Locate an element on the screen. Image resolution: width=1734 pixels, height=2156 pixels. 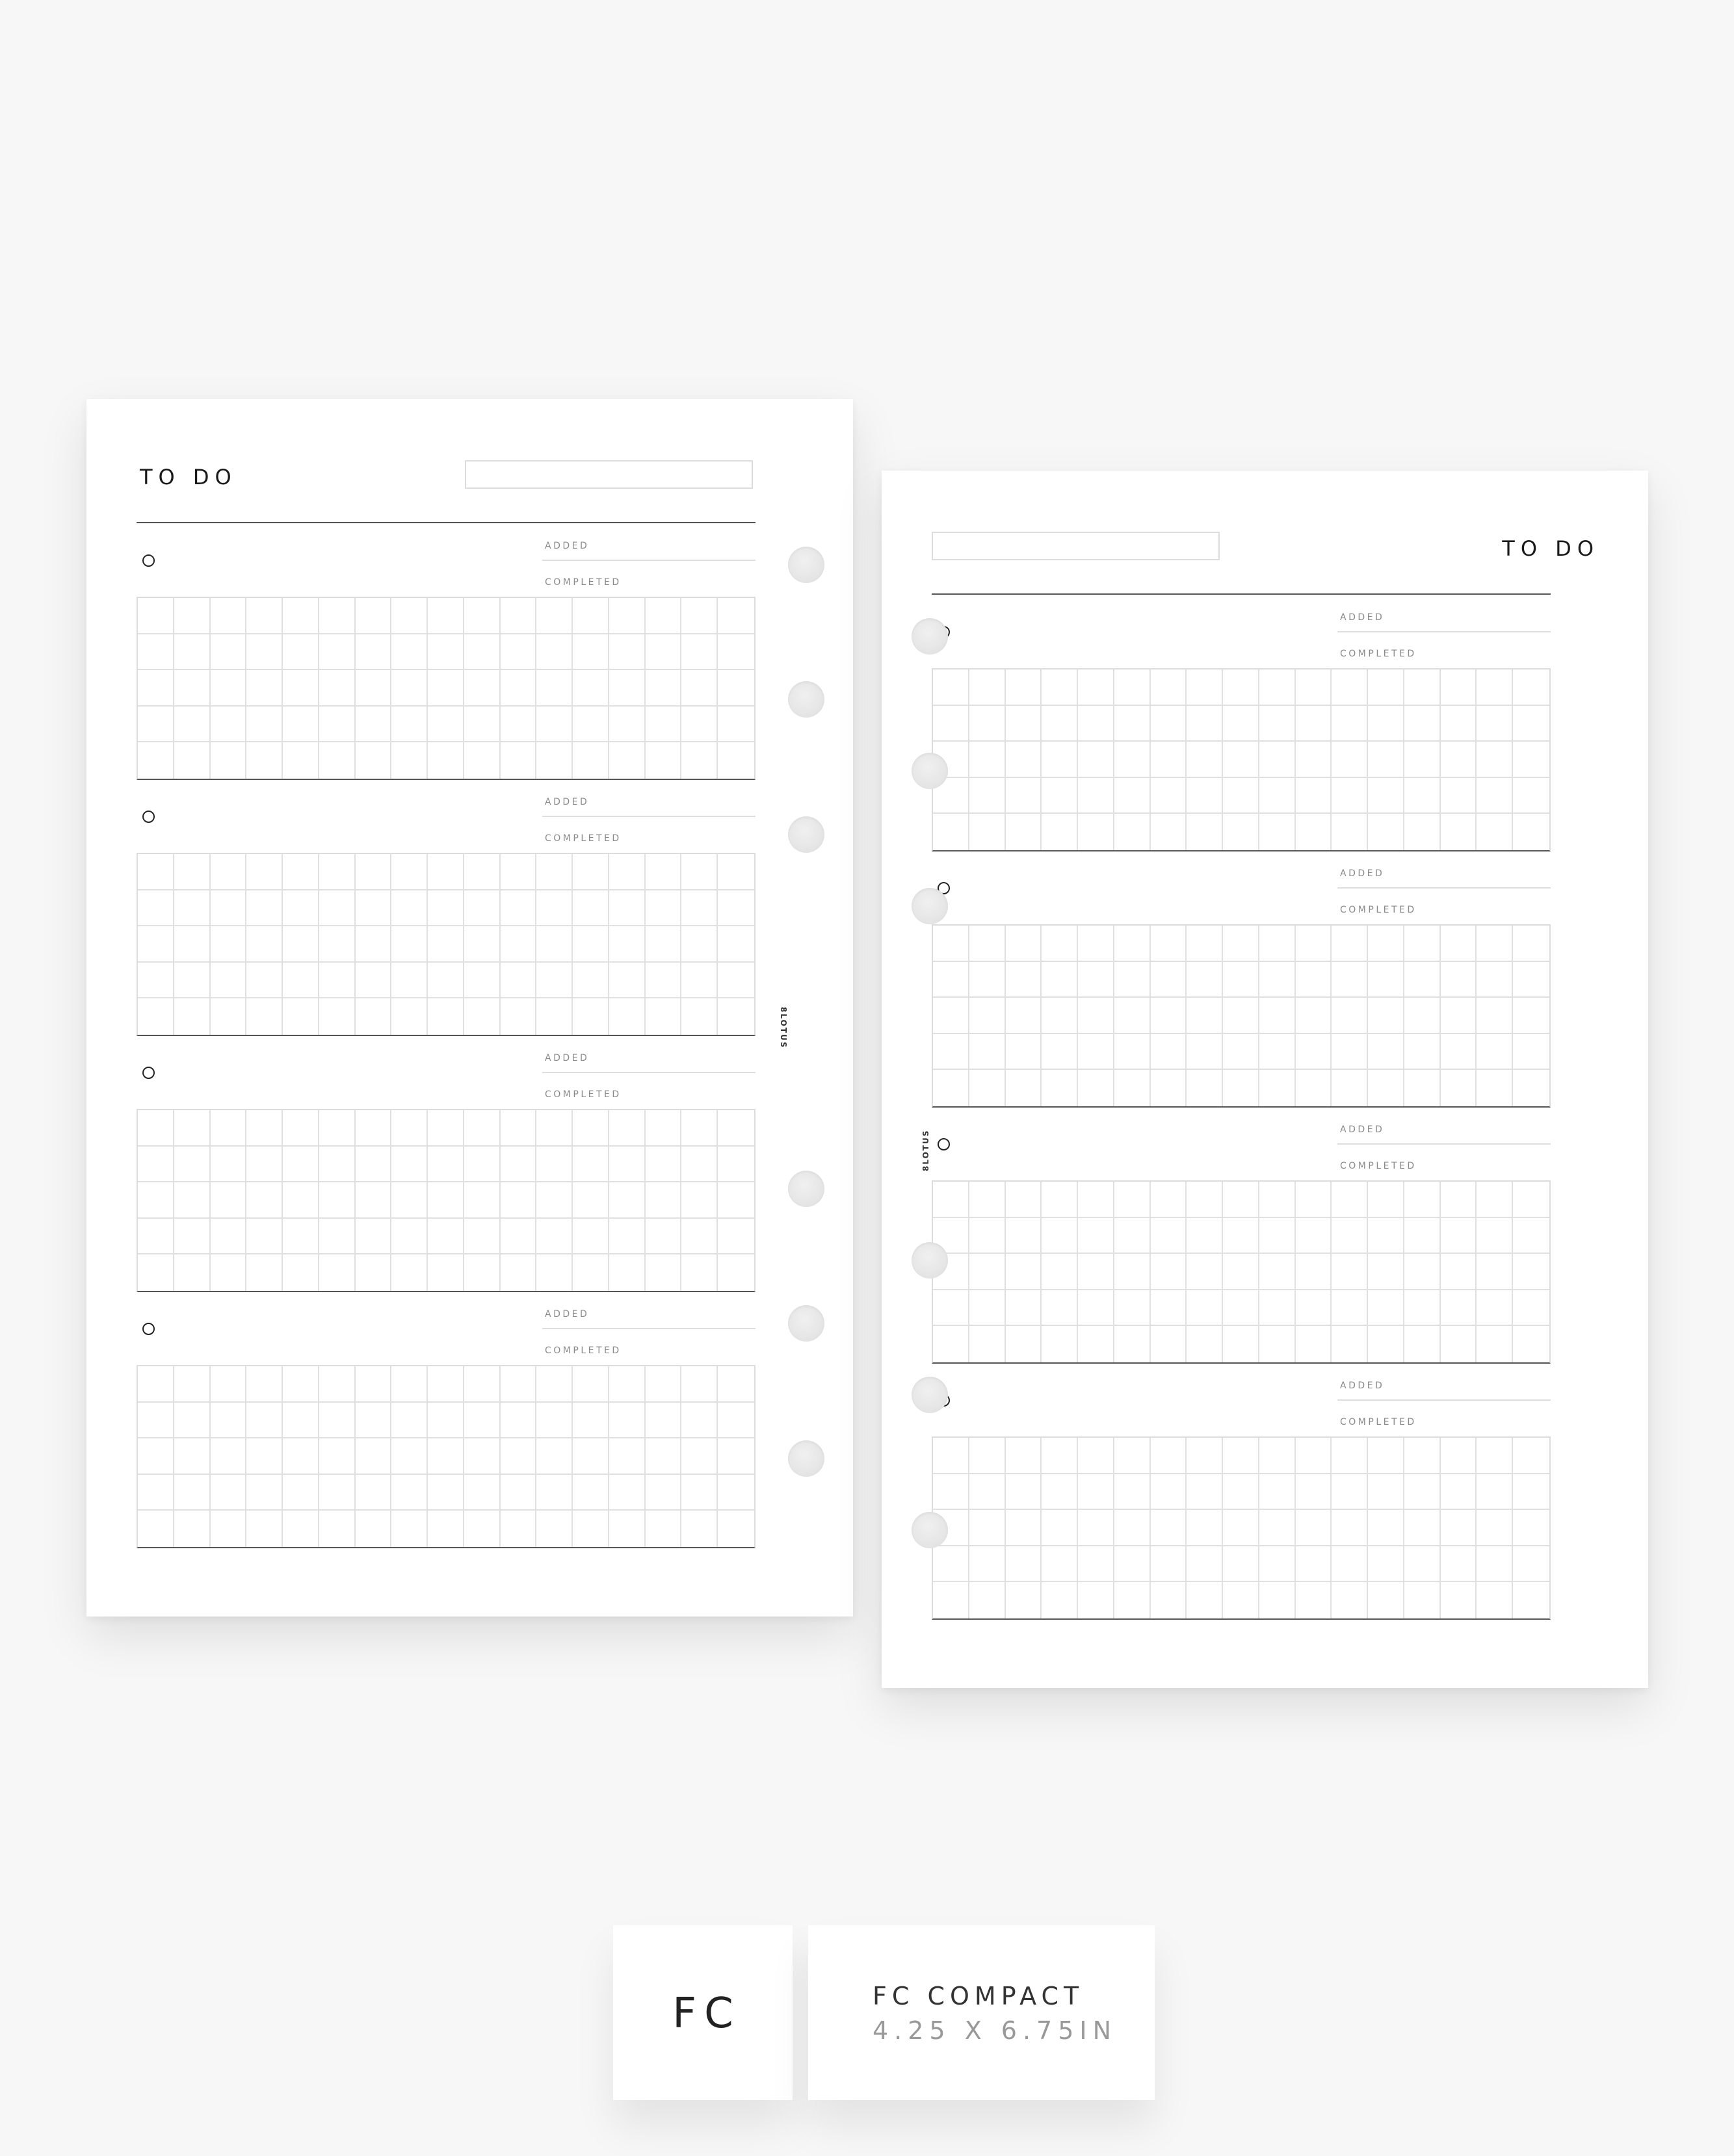
task-section: ADDED COMPLETED is located at coordinates (446, 657).